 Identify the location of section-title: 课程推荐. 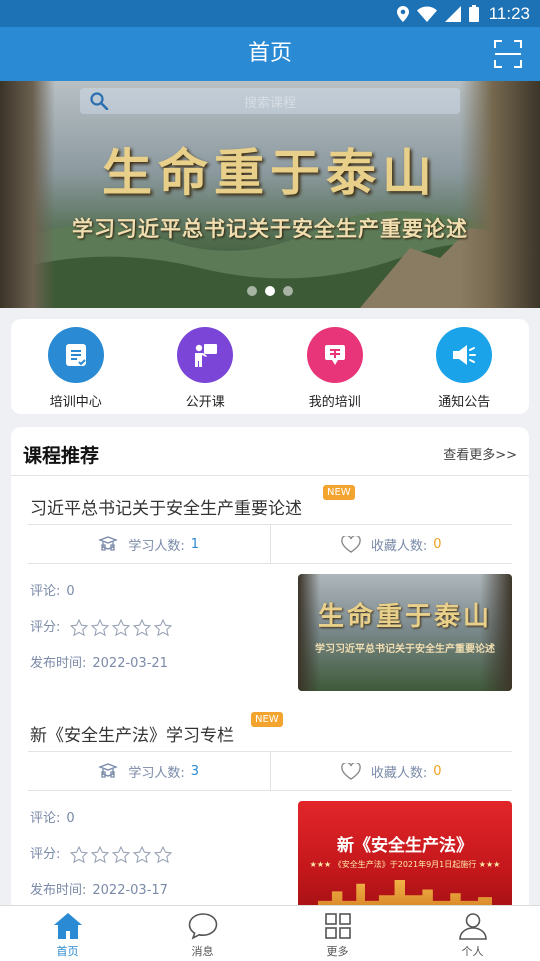
(61, 456).